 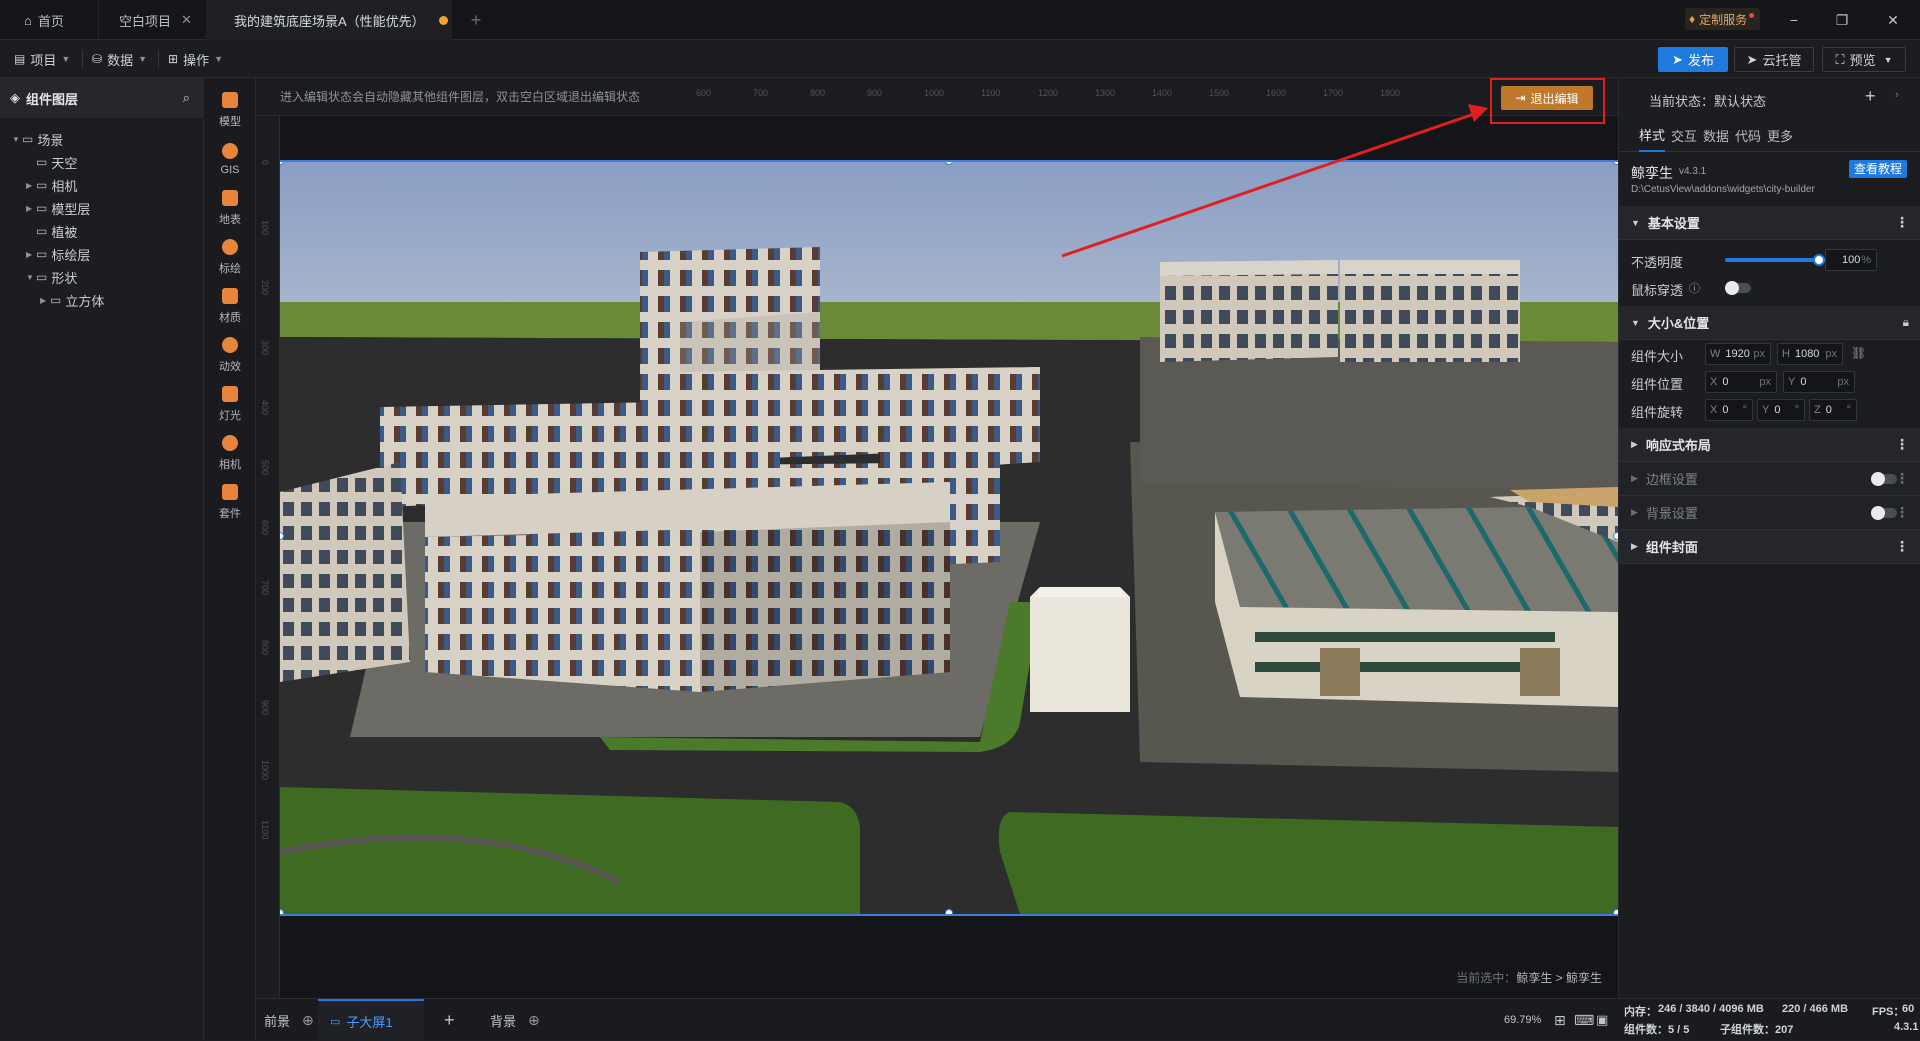 What do you see at coordinates (1864, 59) in the screenshot?
I see `preview-button: ⛶ 预览 ▼` at bounding box center [1864, 59].